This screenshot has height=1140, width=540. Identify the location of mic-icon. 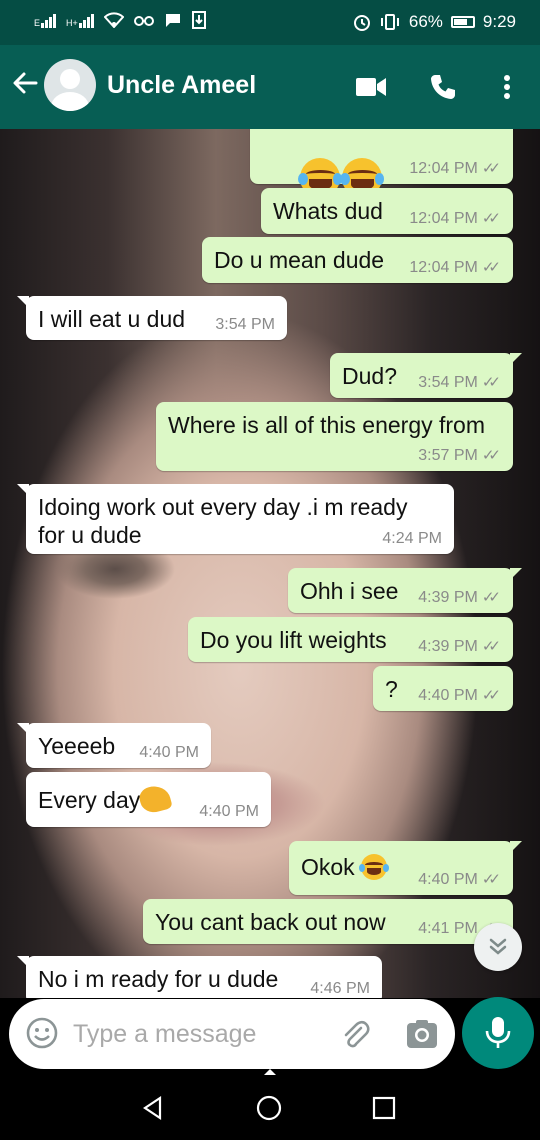
(498, 1032).